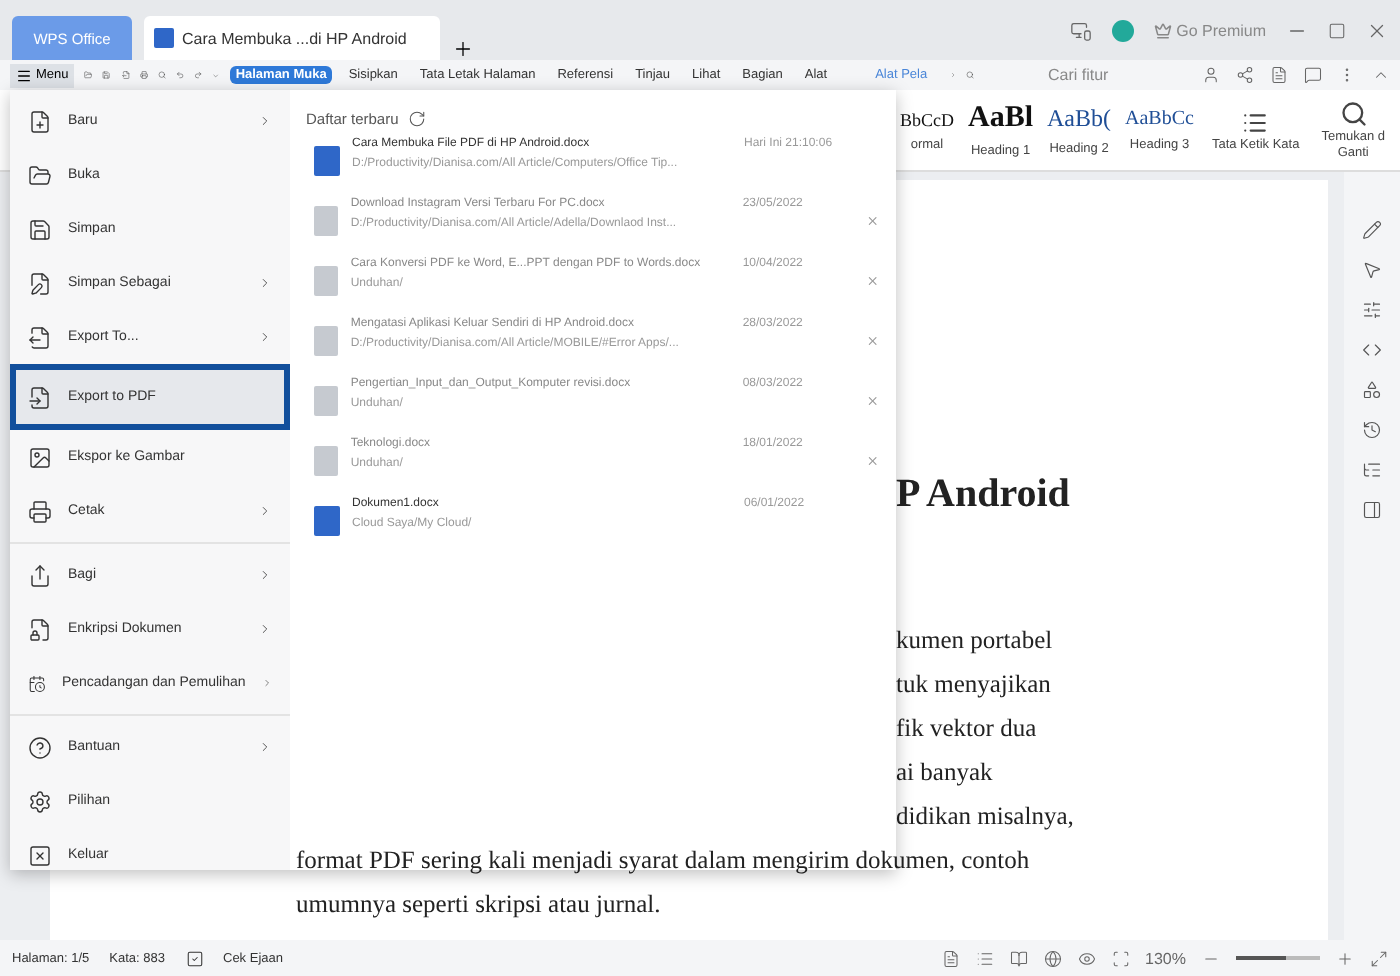  I want to click on page-view-icon, so click(950, 958).